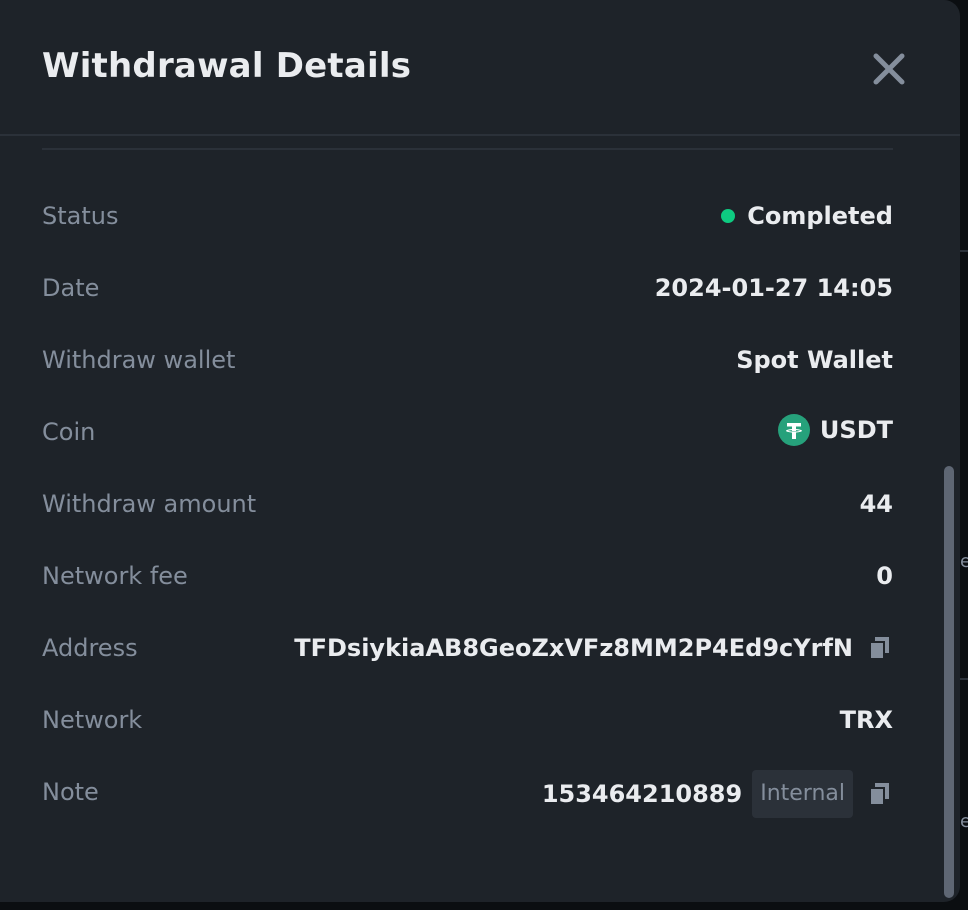 The height and width of the screenshot is (910, 968). Describe the element at coordinates (467, 149) in the screenshot. I see `section-divider` at that location.